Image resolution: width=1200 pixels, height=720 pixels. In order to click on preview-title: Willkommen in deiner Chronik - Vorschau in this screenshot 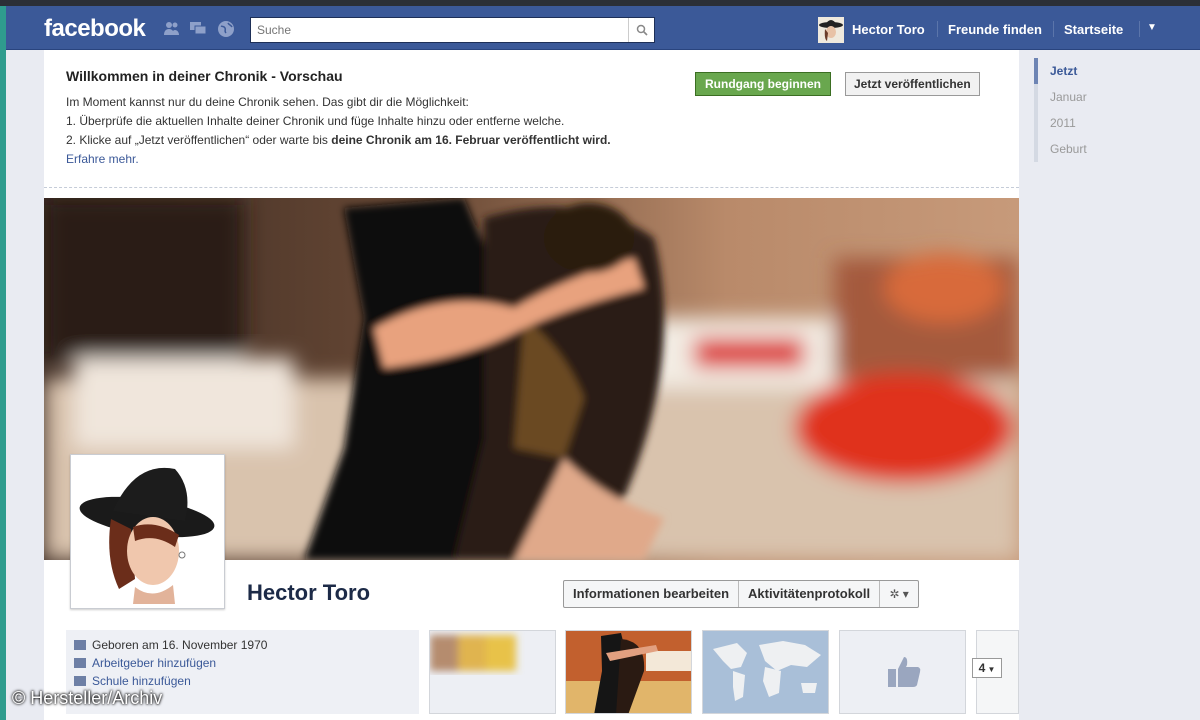, I will do `click(204, 76)`.